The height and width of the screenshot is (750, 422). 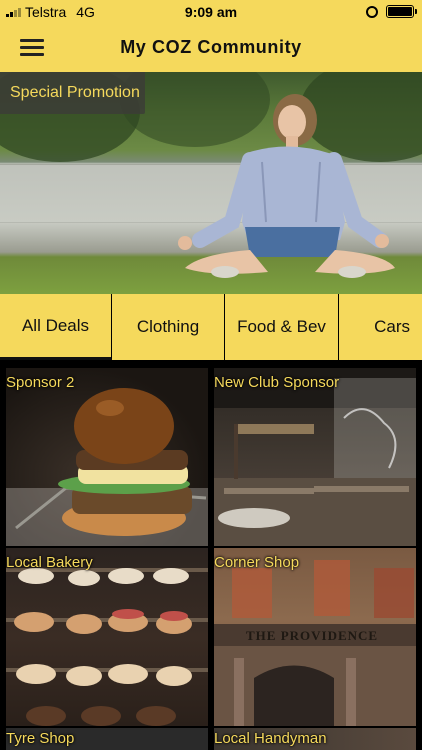 I want to click on status-time: 9:09 am, so click(x=211, y=12).